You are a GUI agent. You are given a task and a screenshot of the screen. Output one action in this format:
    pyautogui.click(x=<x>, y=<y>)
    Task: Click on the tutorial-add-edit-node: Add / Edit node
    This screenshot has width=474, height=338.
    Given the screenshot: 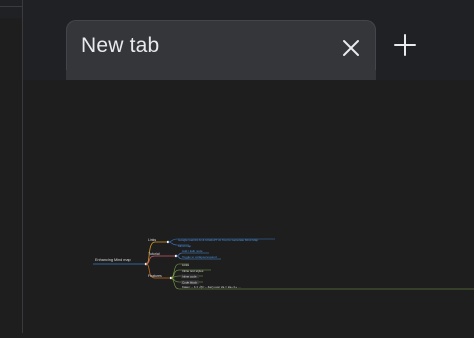 What is the action you would take?
    pyautogui.click(x=192, y=251)
    